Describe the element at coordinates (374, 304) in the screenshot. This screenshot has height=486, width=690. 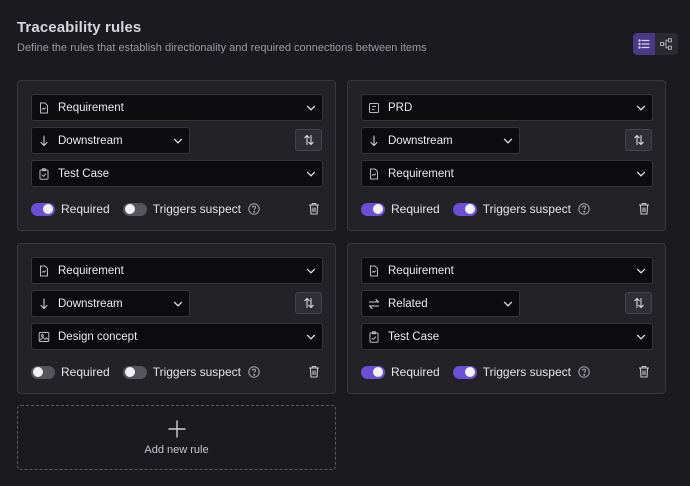
I see `related-arrows-icon` at that location.